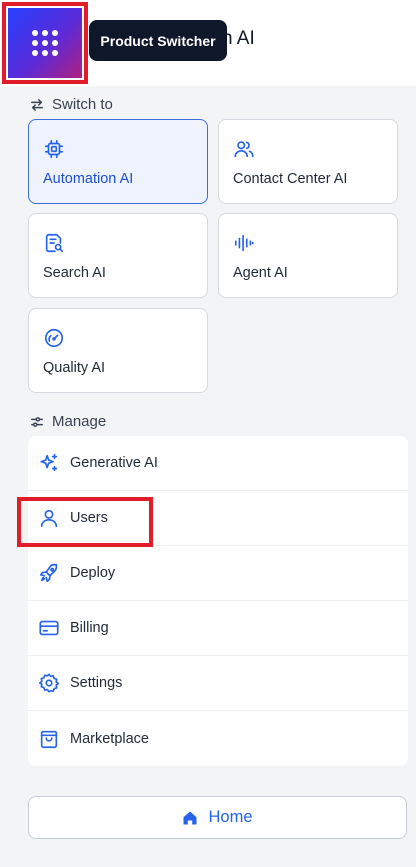 The image size is (416, 867). What do you see at coordinates (37, 104) in the screenshot?
I see `swap-arrows-icon` at bounding box center [37, 104].